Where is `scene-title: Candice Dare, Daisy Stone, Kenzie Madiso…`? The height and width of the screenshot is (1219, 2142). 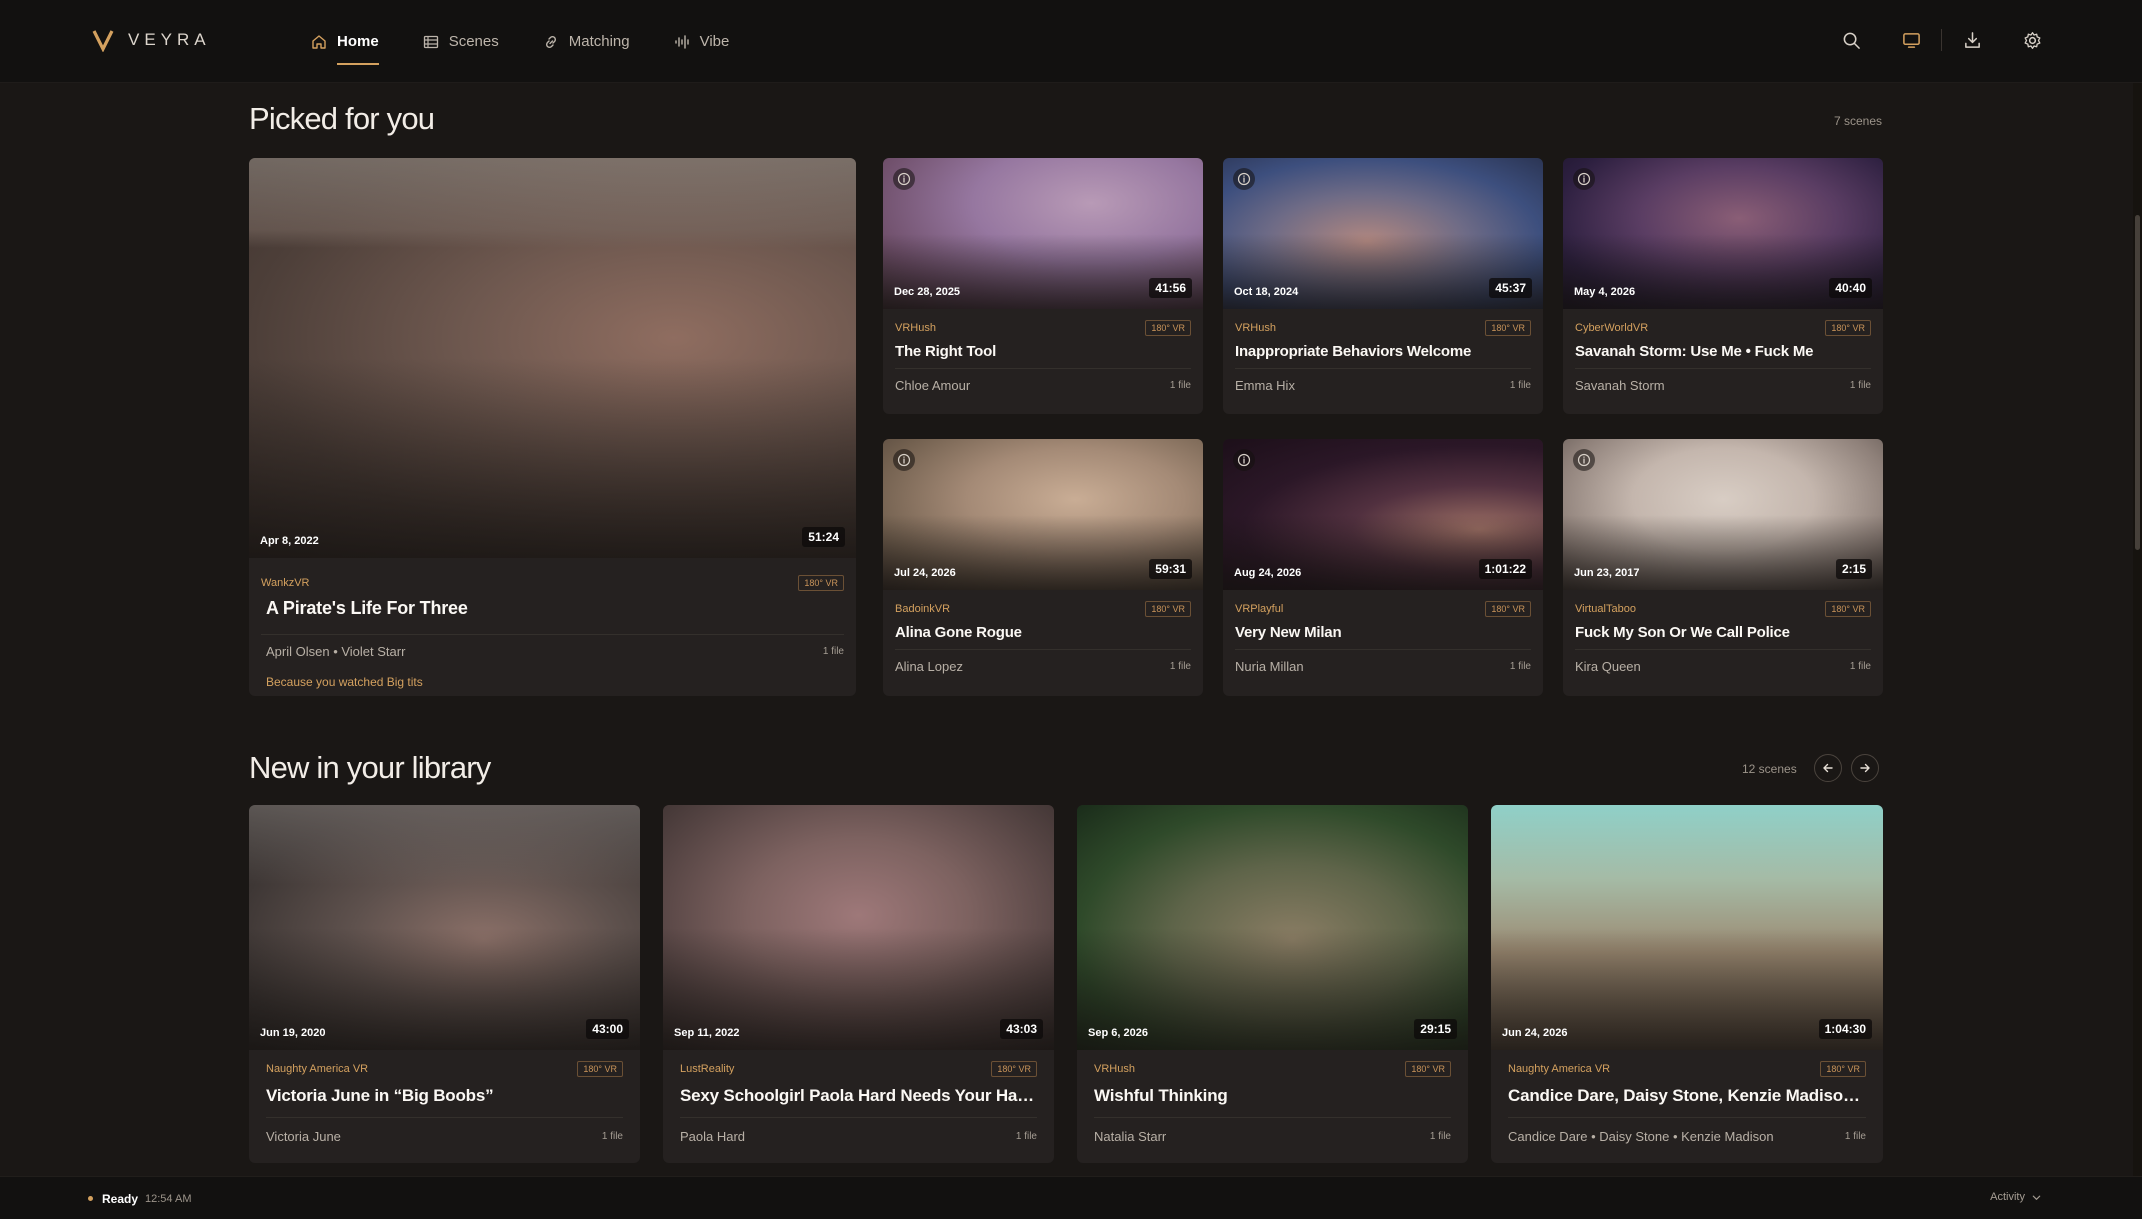 scene-title: Candice Dare, Daisy Stone, Kenzie Madiso… is located at coordinates (1687, 1096).